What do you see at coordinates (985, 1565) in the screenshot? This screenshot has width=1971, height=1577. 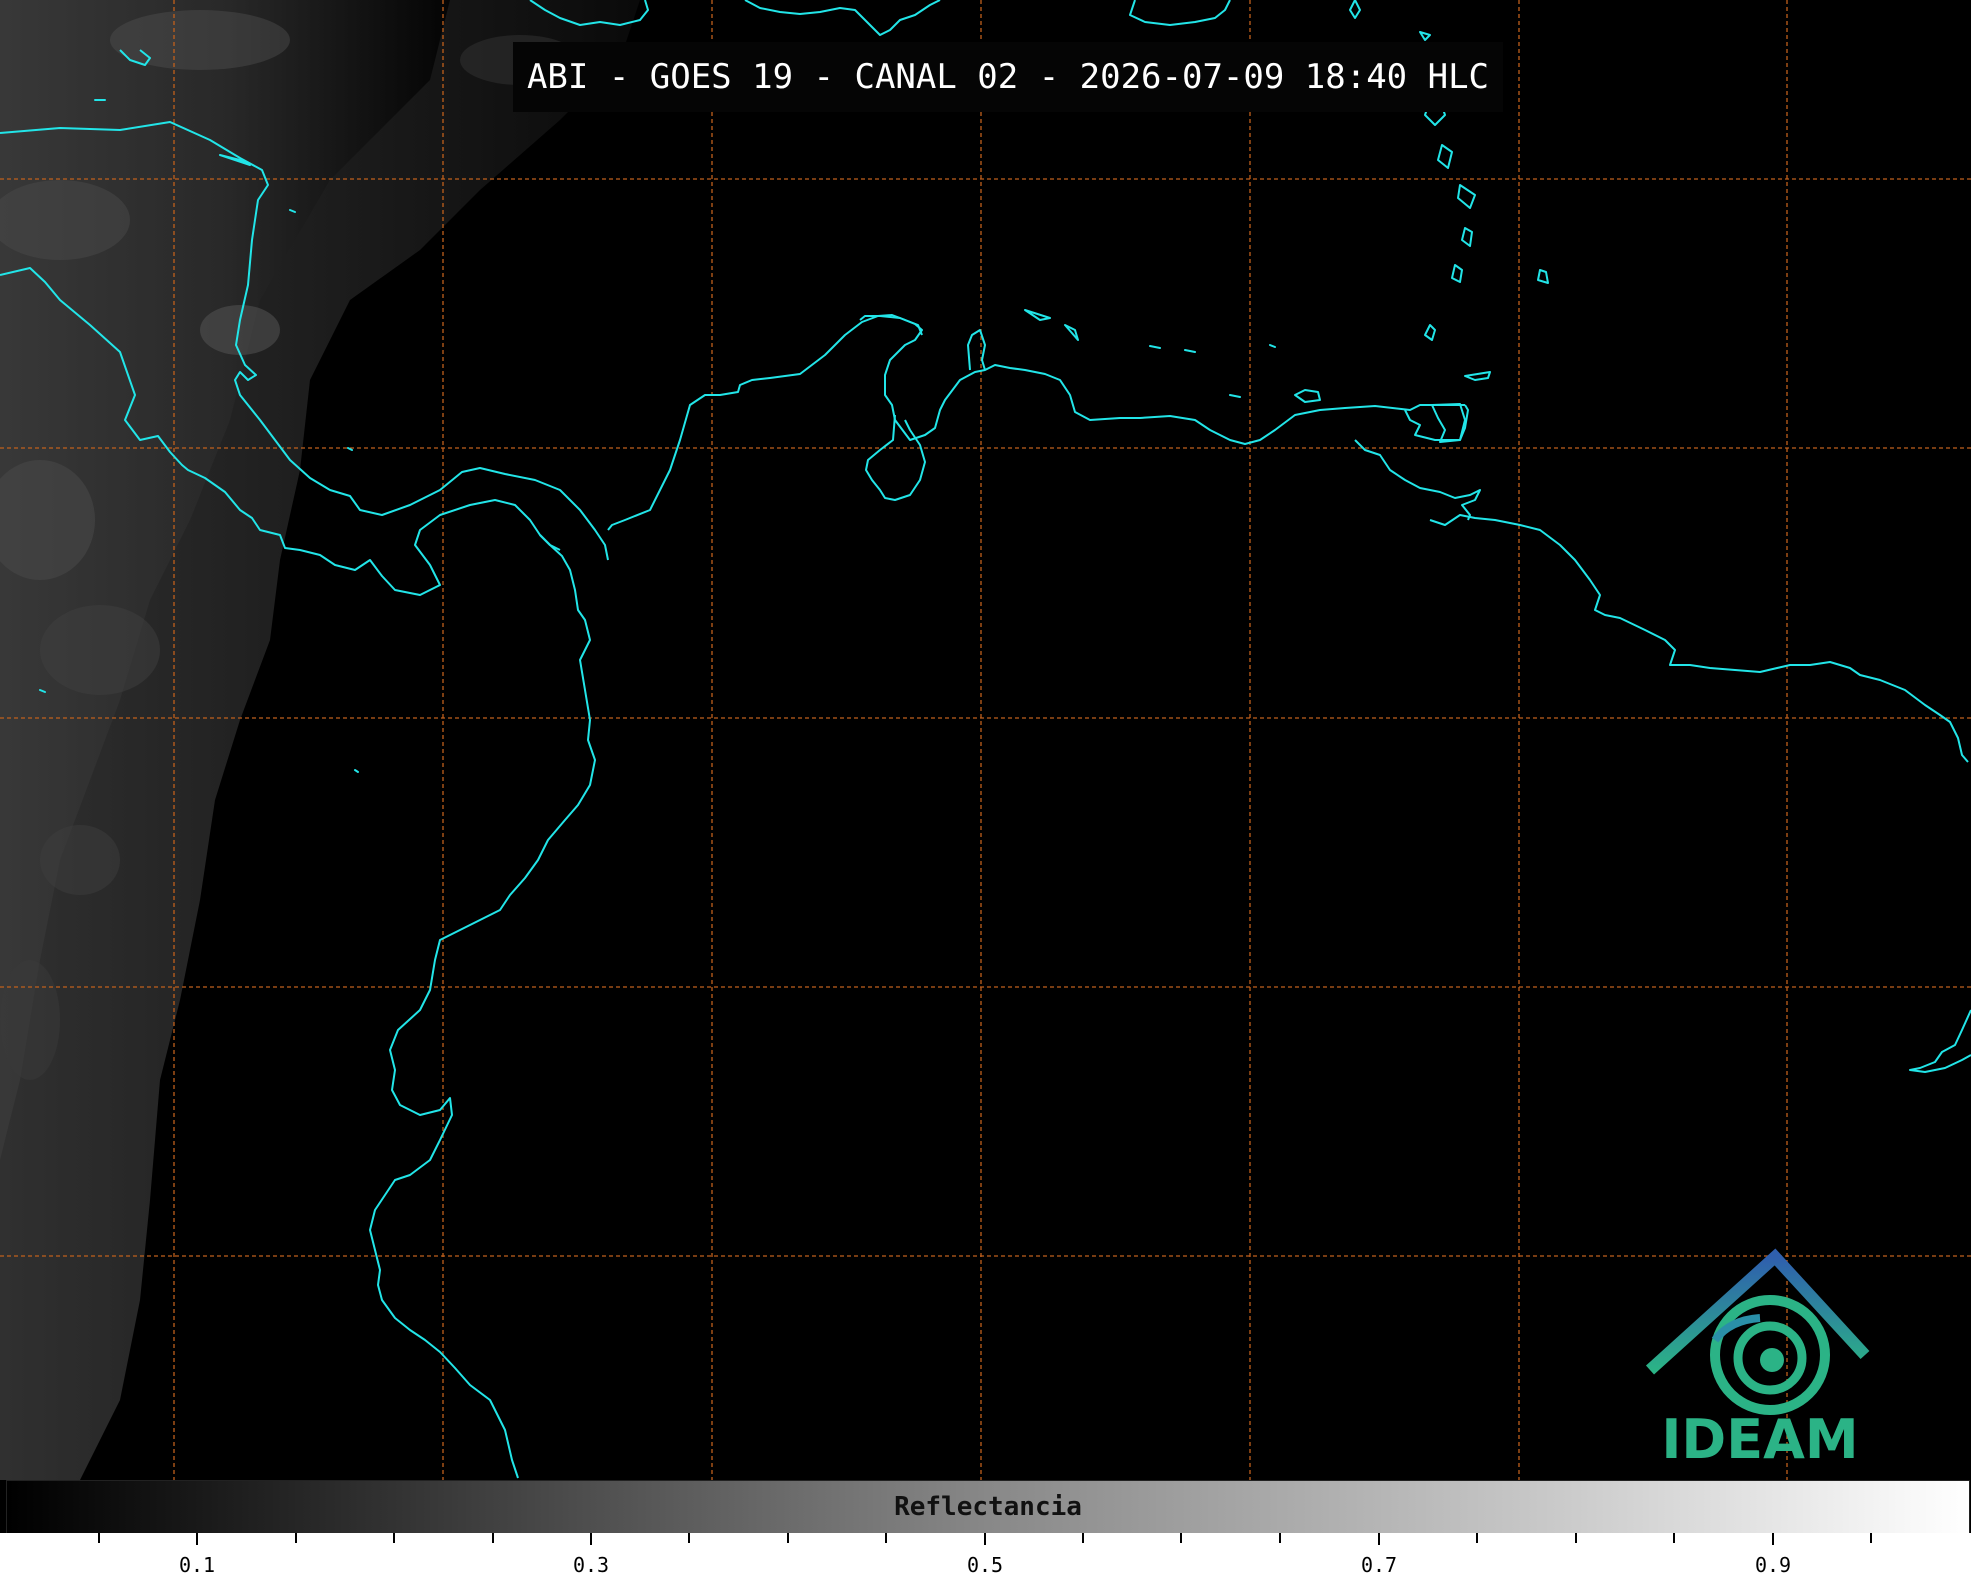 I see `colorbar-tick-label: 0.5` at bounding box center [985, 1565].